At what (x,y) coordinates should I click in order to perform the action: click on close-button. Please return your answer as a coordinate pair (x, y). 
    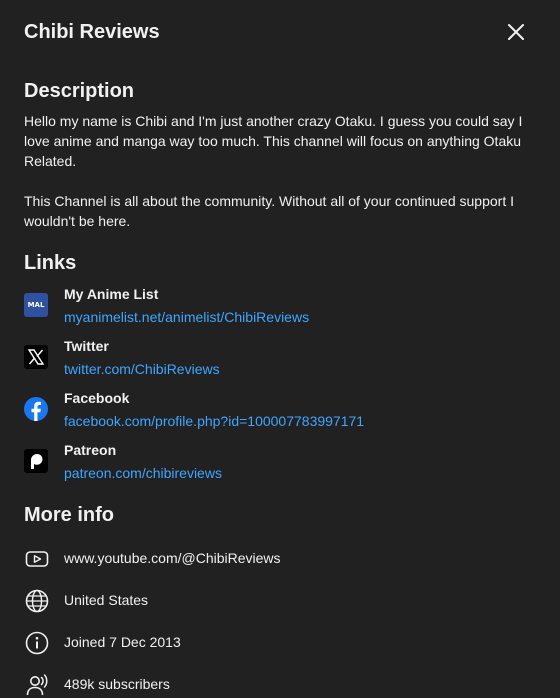
    Looking at the image, I should click on (516, 32).